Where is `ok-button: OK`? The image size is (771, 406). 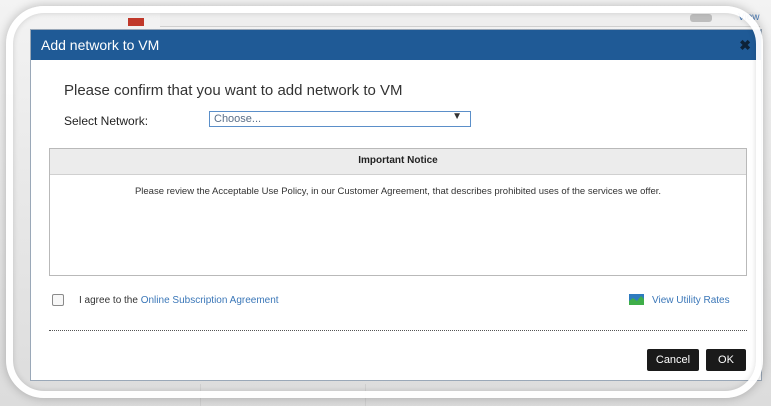
ok-button: OK is located at coordinates (726, 360).